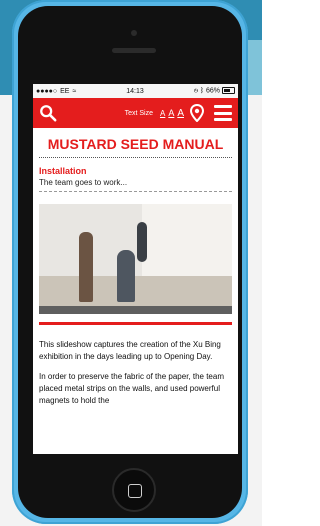 The image size is (320, 526). What do you see at coordinates (202, 91) in the screenshot?
I see `bluetooth-icon: ᛒ` at bounding box center [202, 91].